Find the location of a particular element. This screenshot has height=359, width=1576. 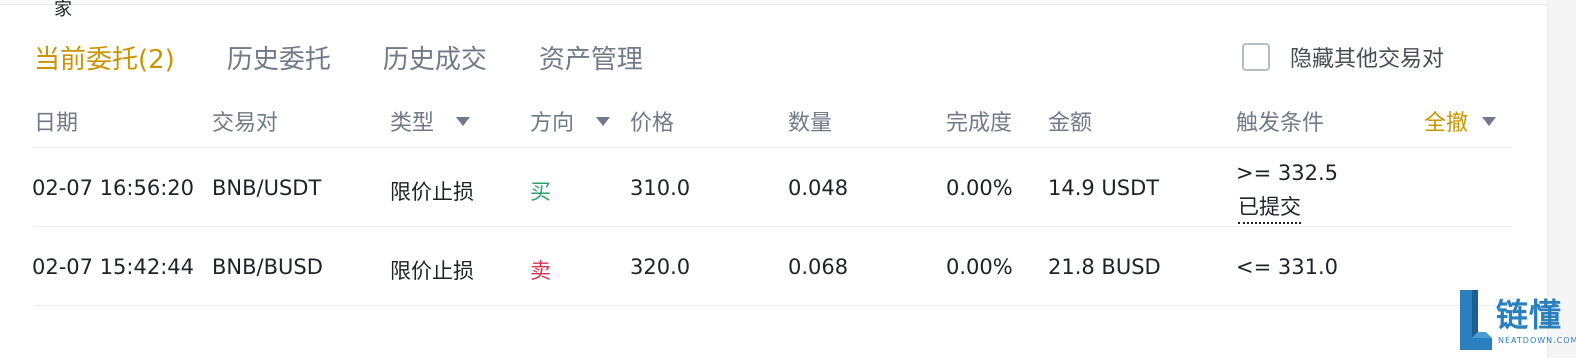

order-trigger-condition: <= 331.0 is located at coordinates (1287, 267).